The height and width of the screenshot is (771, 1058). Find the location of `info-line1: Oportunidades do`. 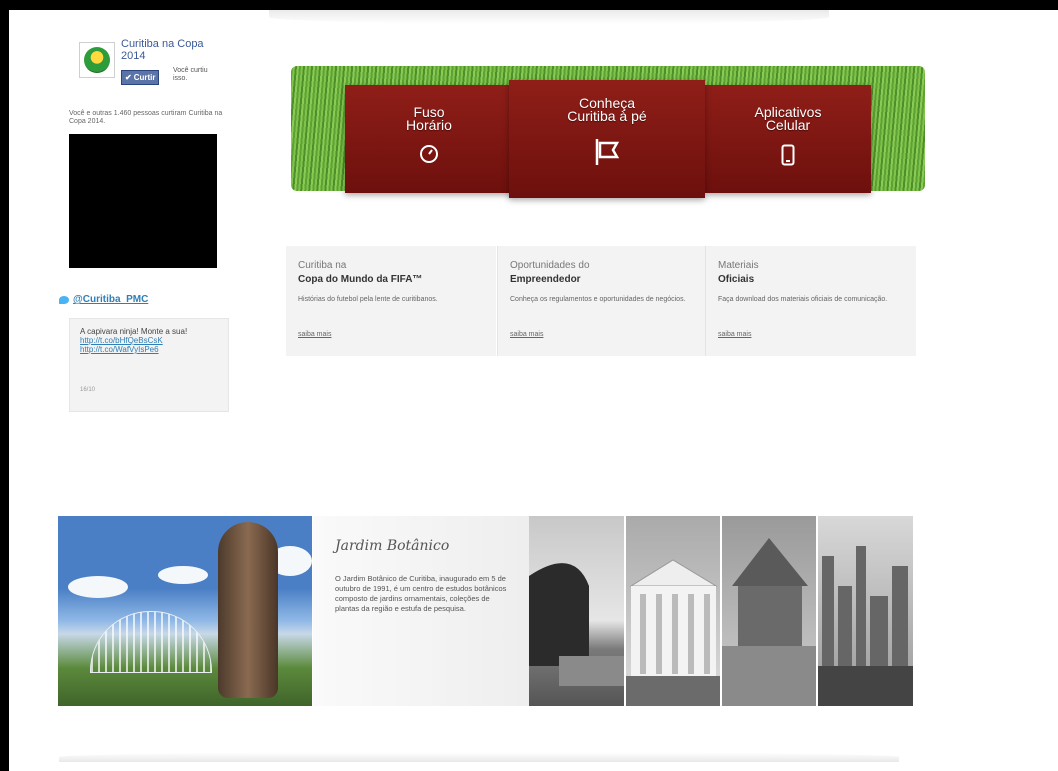

info-line1: Oportunidades do is located at coordinates (550, 265).